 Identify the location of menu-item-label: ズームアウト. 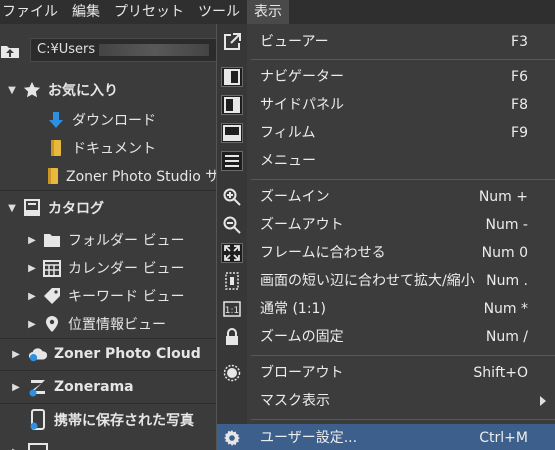
(302, 225).